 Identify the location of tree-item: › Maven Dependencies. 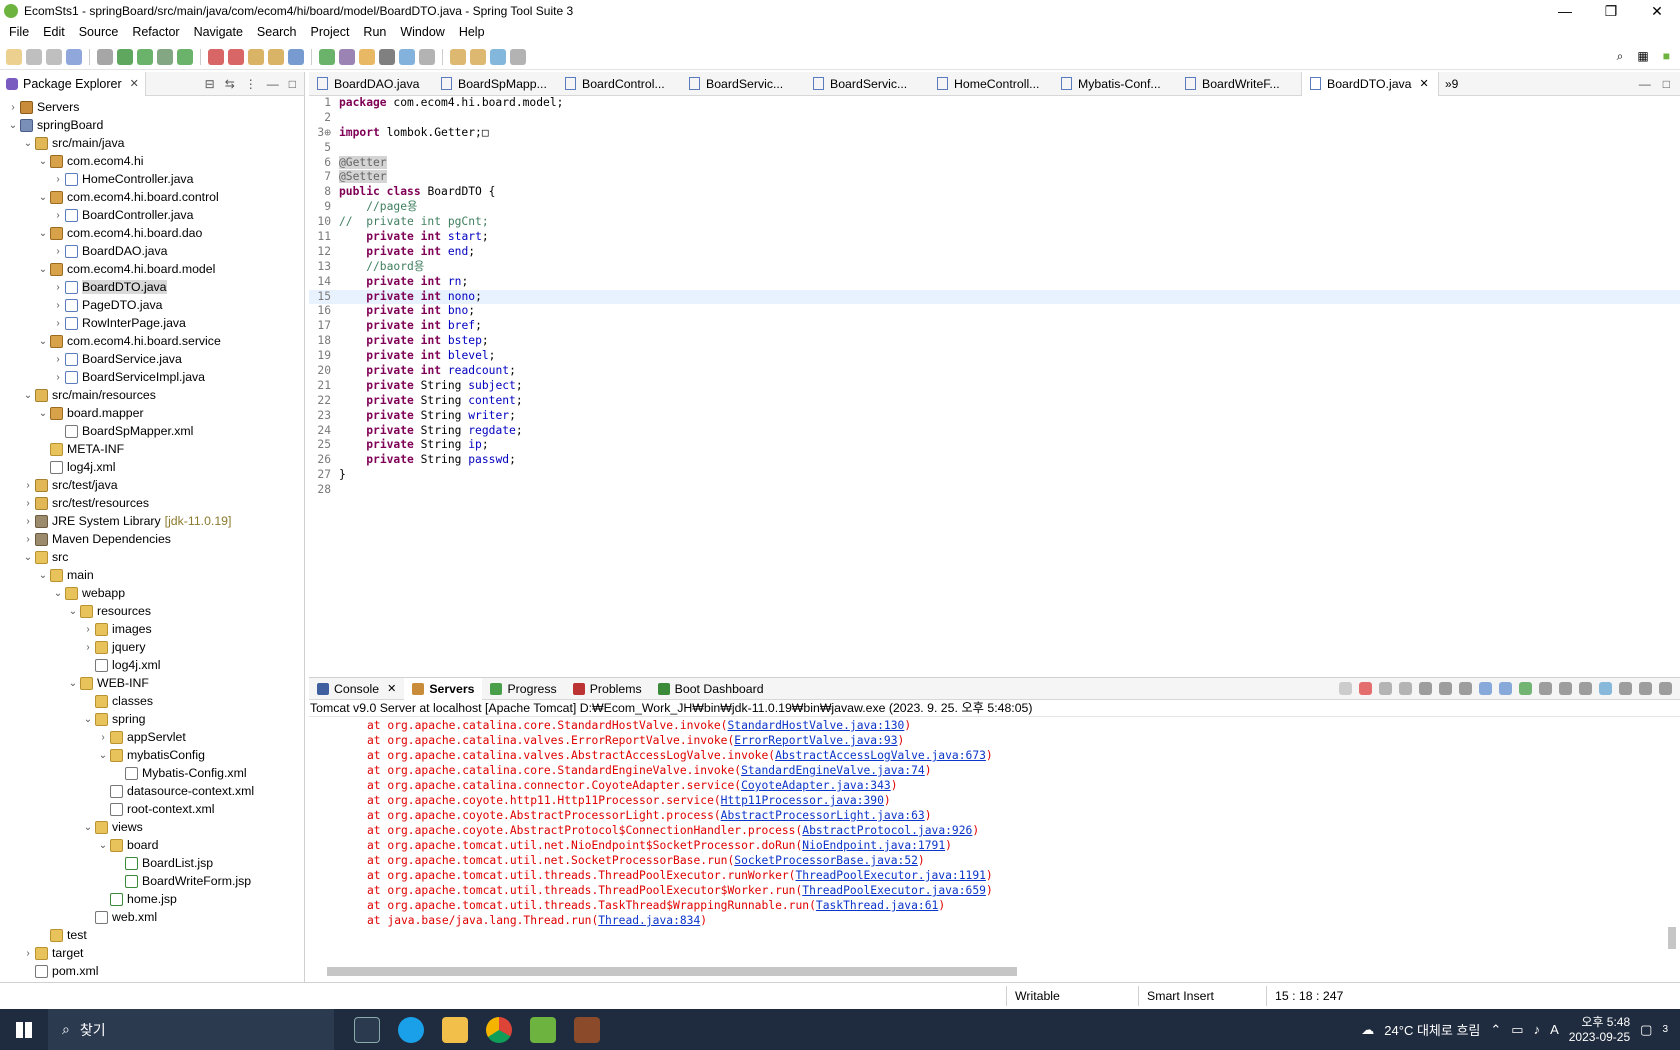
(152, 539).